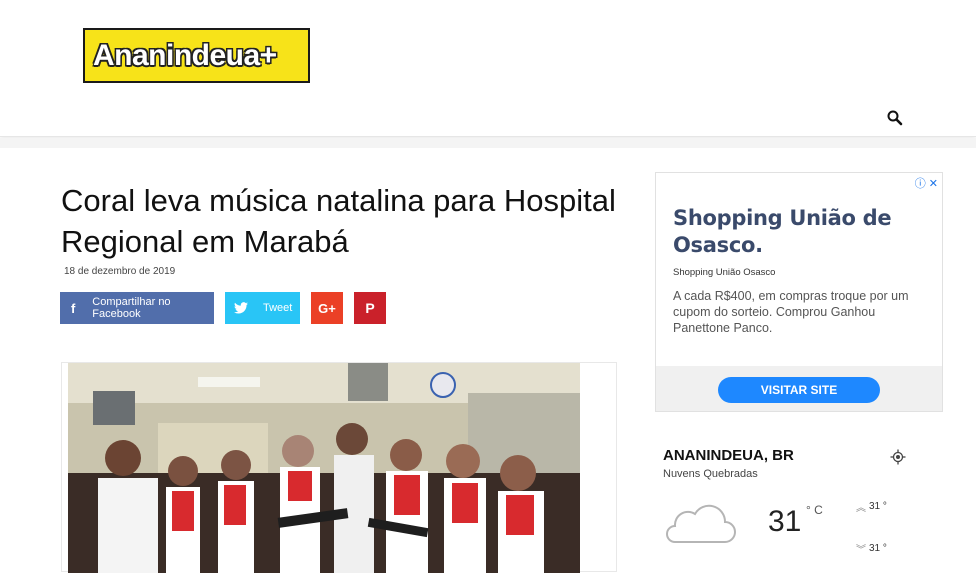 This screenshot has height=573, width=976. What do you see at coordinates (895, 118) in the screenshot?
I see `search-icon` at bounding box center [895, 118].